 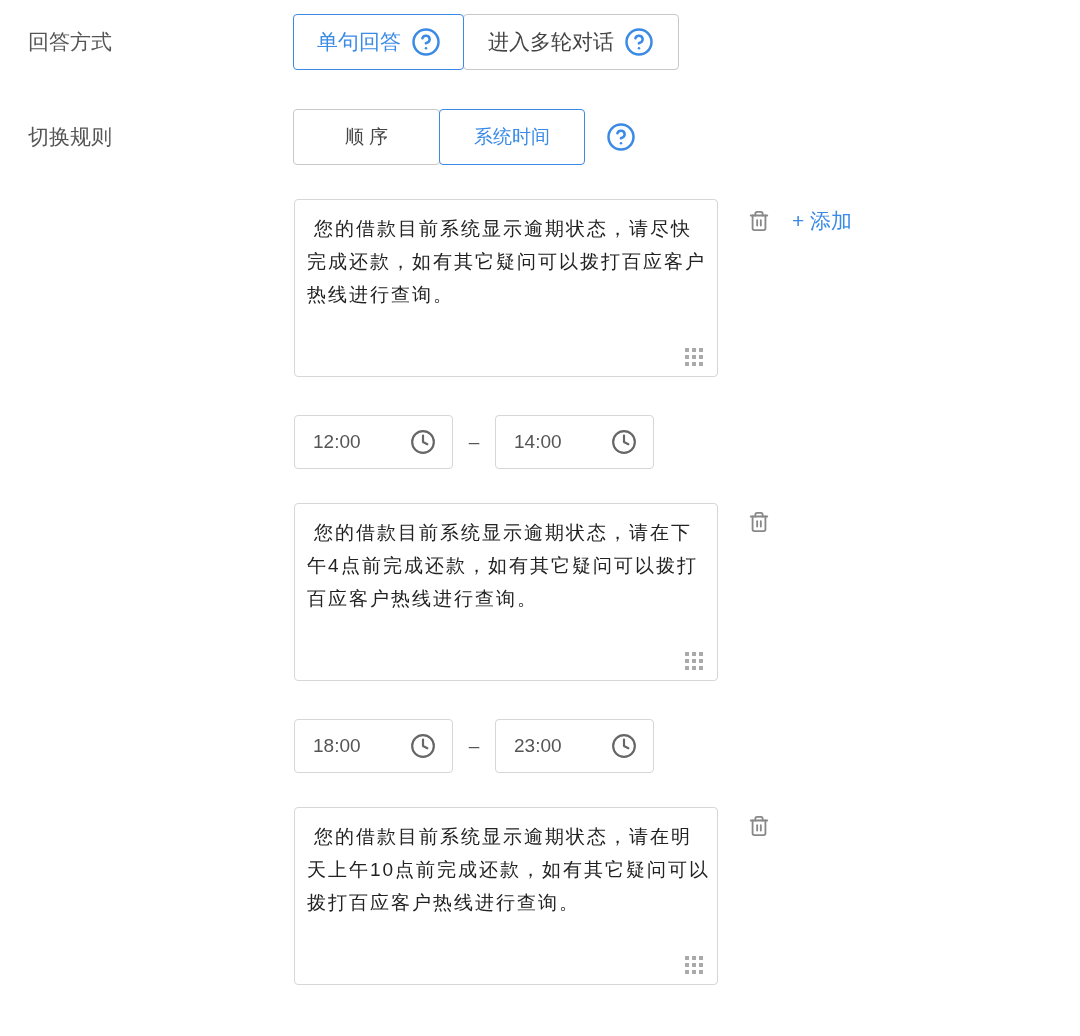 What do you see at coordinates (366, 137) in the screenshot?
I see `switch-rule-option: 顺 序` at bounding box center [366, 137].